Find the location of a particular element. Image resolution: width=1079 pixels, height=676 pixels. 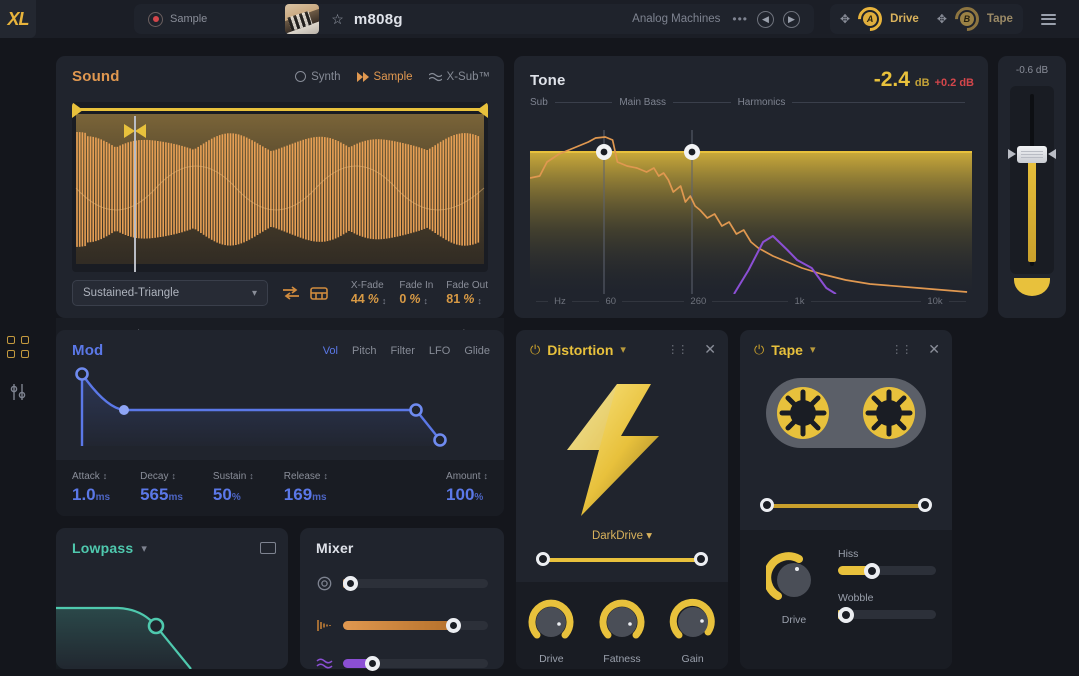

tab-pitch: Pitch is located at coordinates (364, 351).